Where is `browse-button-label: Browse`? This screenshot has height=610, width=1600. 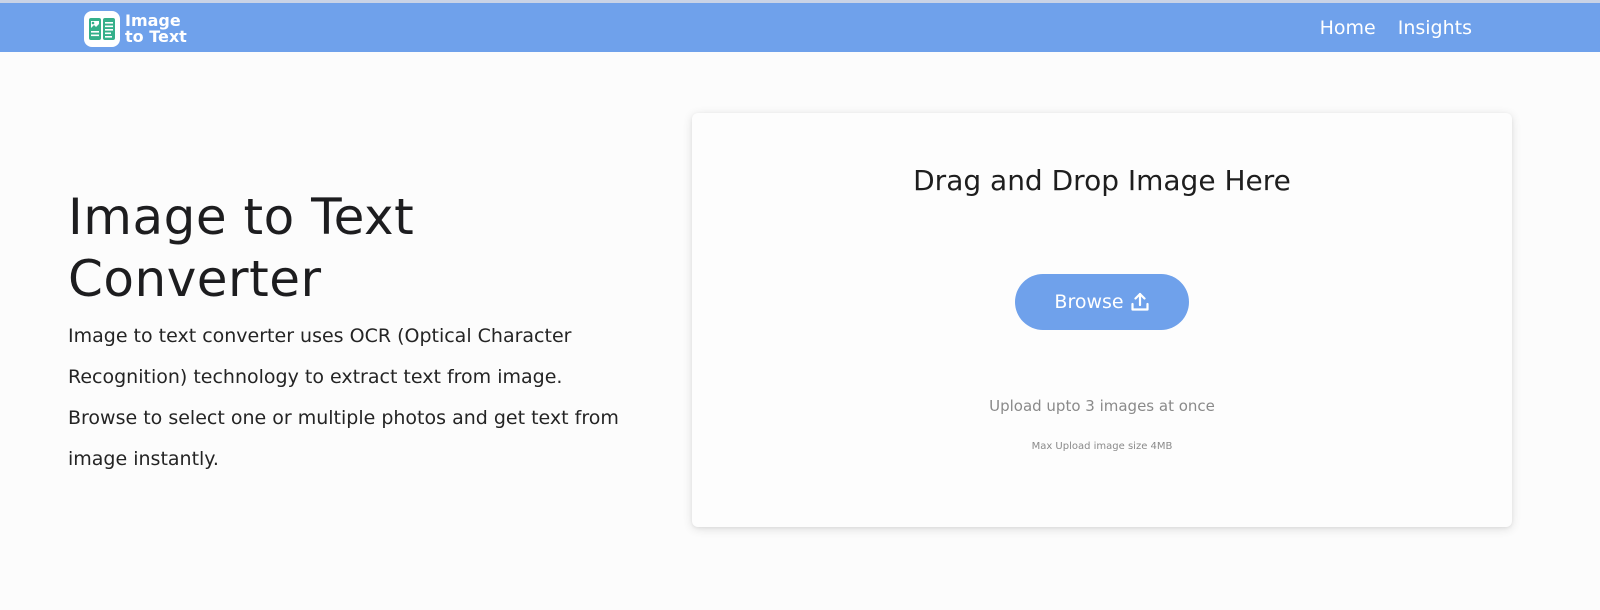
browse-button-label: Browse is located at coordinates (1089, 302).